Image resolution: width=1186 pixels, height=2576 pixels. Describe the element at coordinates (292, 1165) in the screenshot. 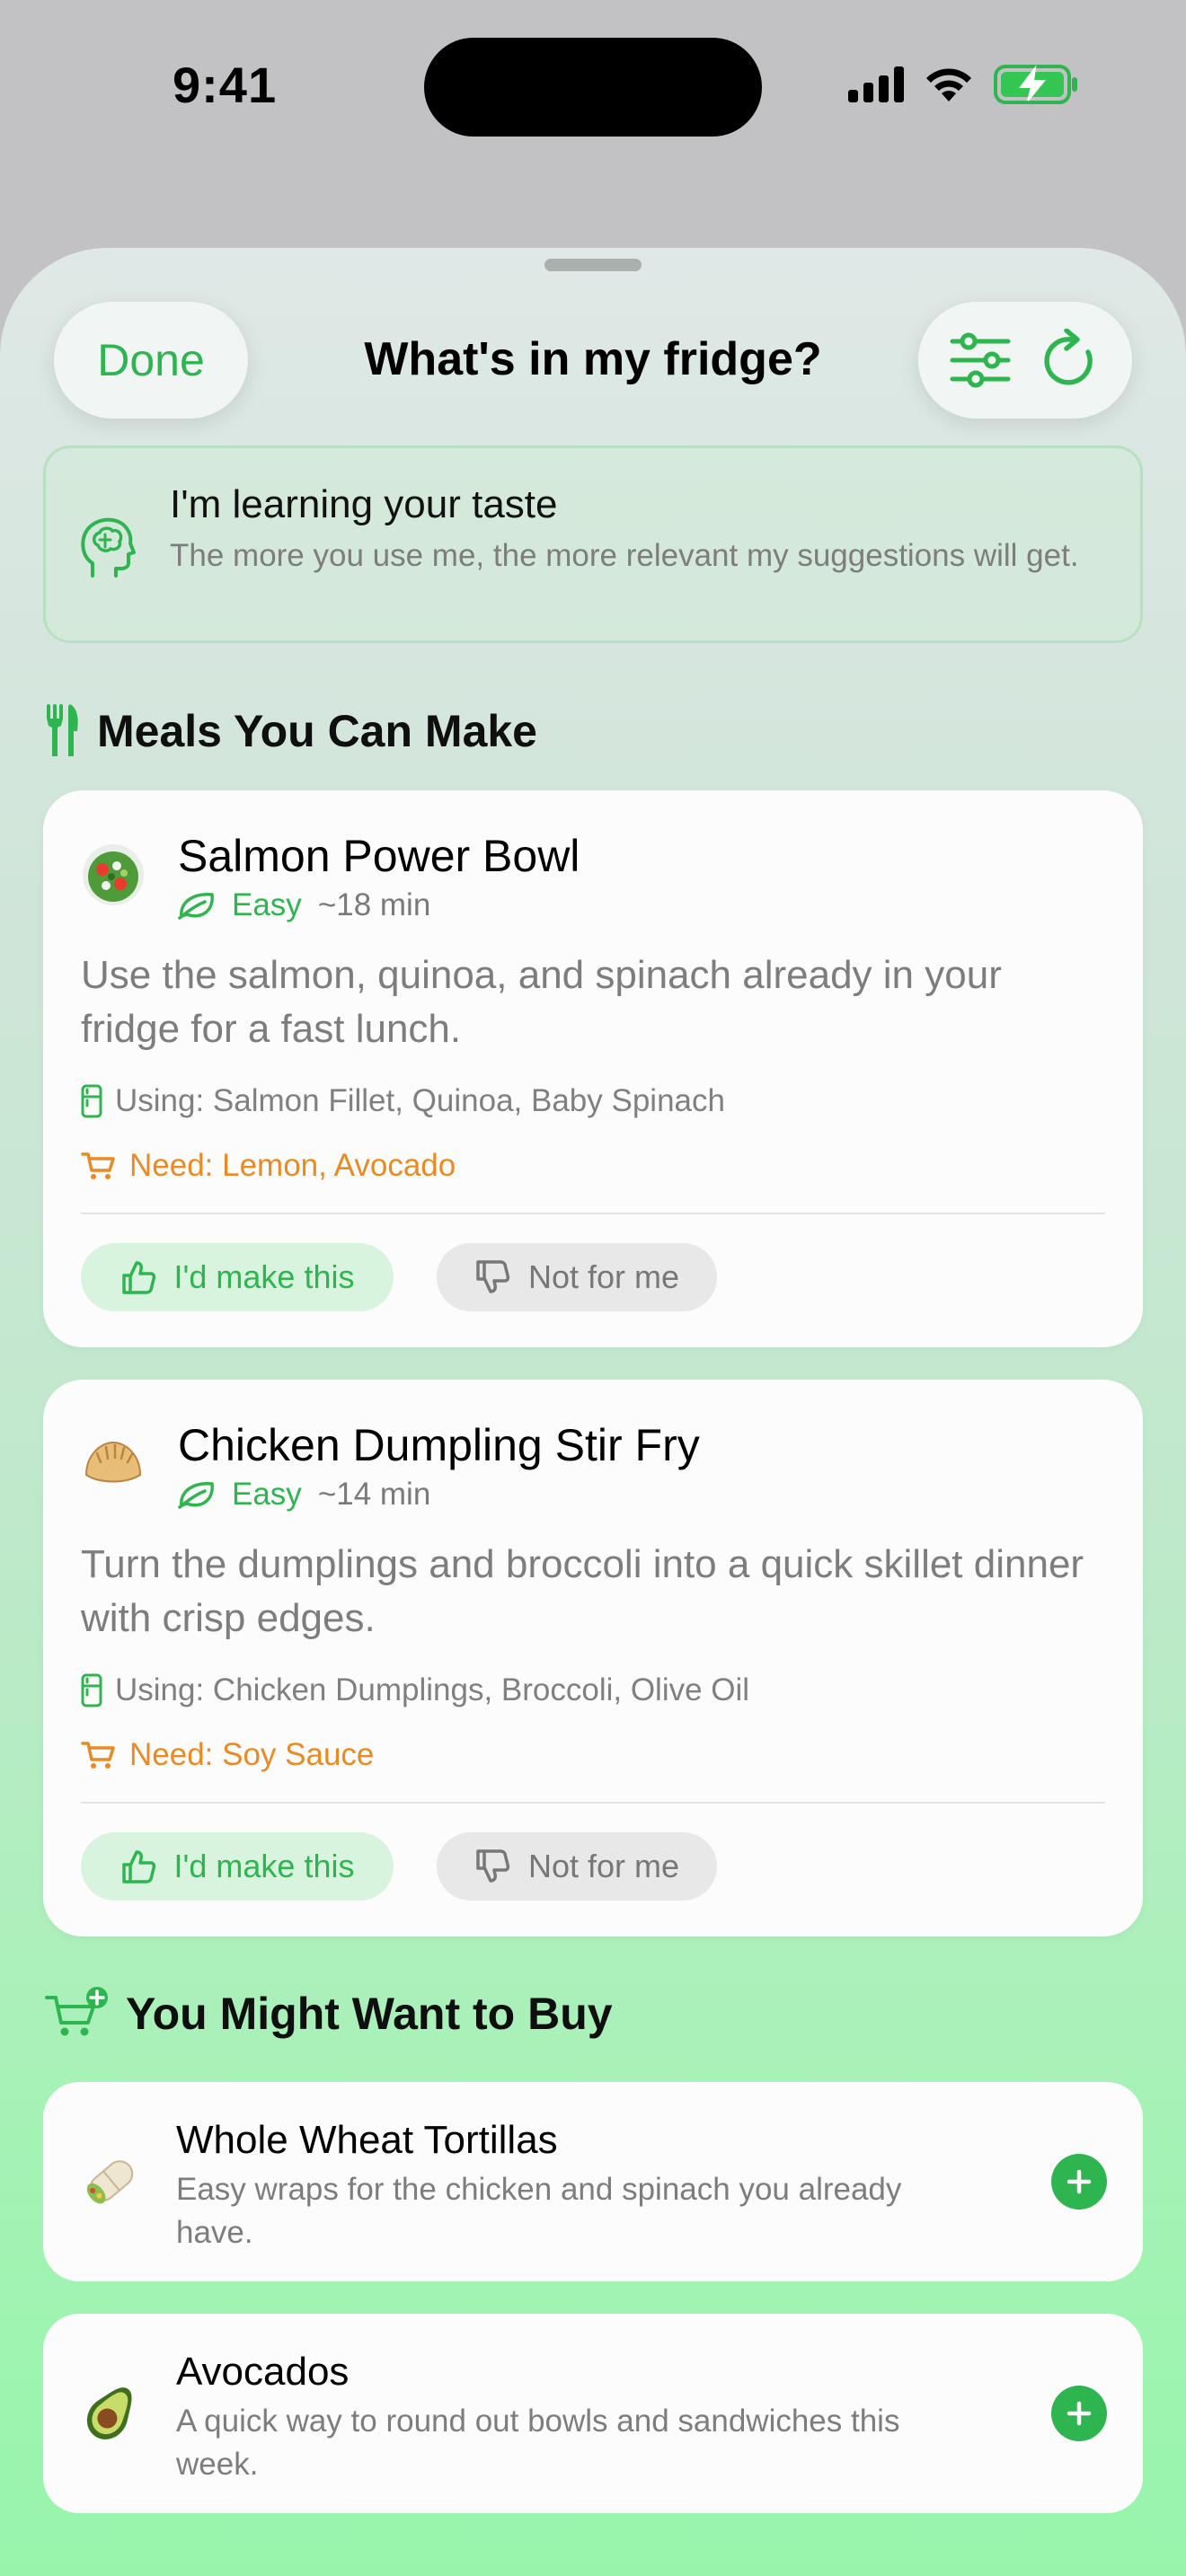

I see `meal-need-text: Need: Lemon, Avocado` at that location.